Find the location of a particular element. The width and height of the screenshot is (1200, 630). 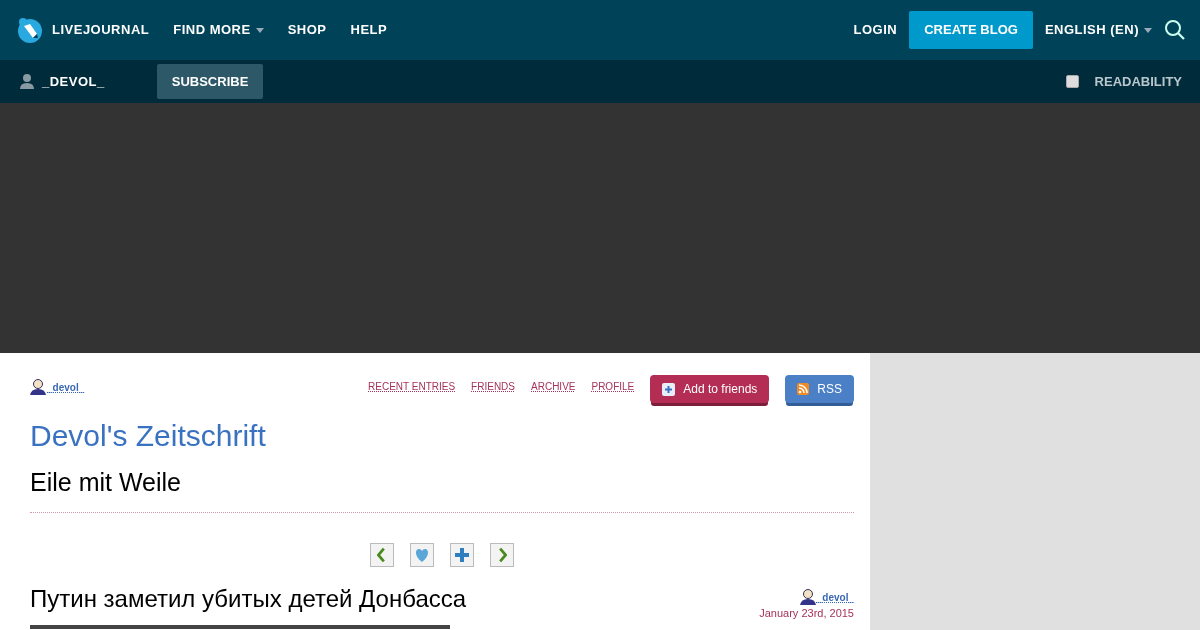

language-dropdown: ENGLISH (EN) is located at coordinates (1098, 30).